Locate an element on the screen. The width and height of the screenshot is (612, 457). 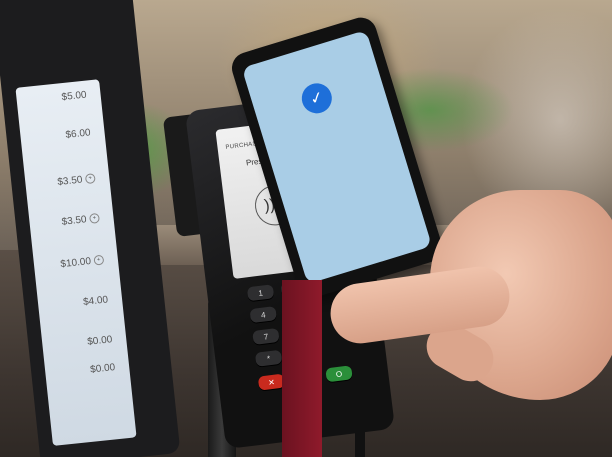
price-item: $10.00 + is located at coordinates (76, 262).